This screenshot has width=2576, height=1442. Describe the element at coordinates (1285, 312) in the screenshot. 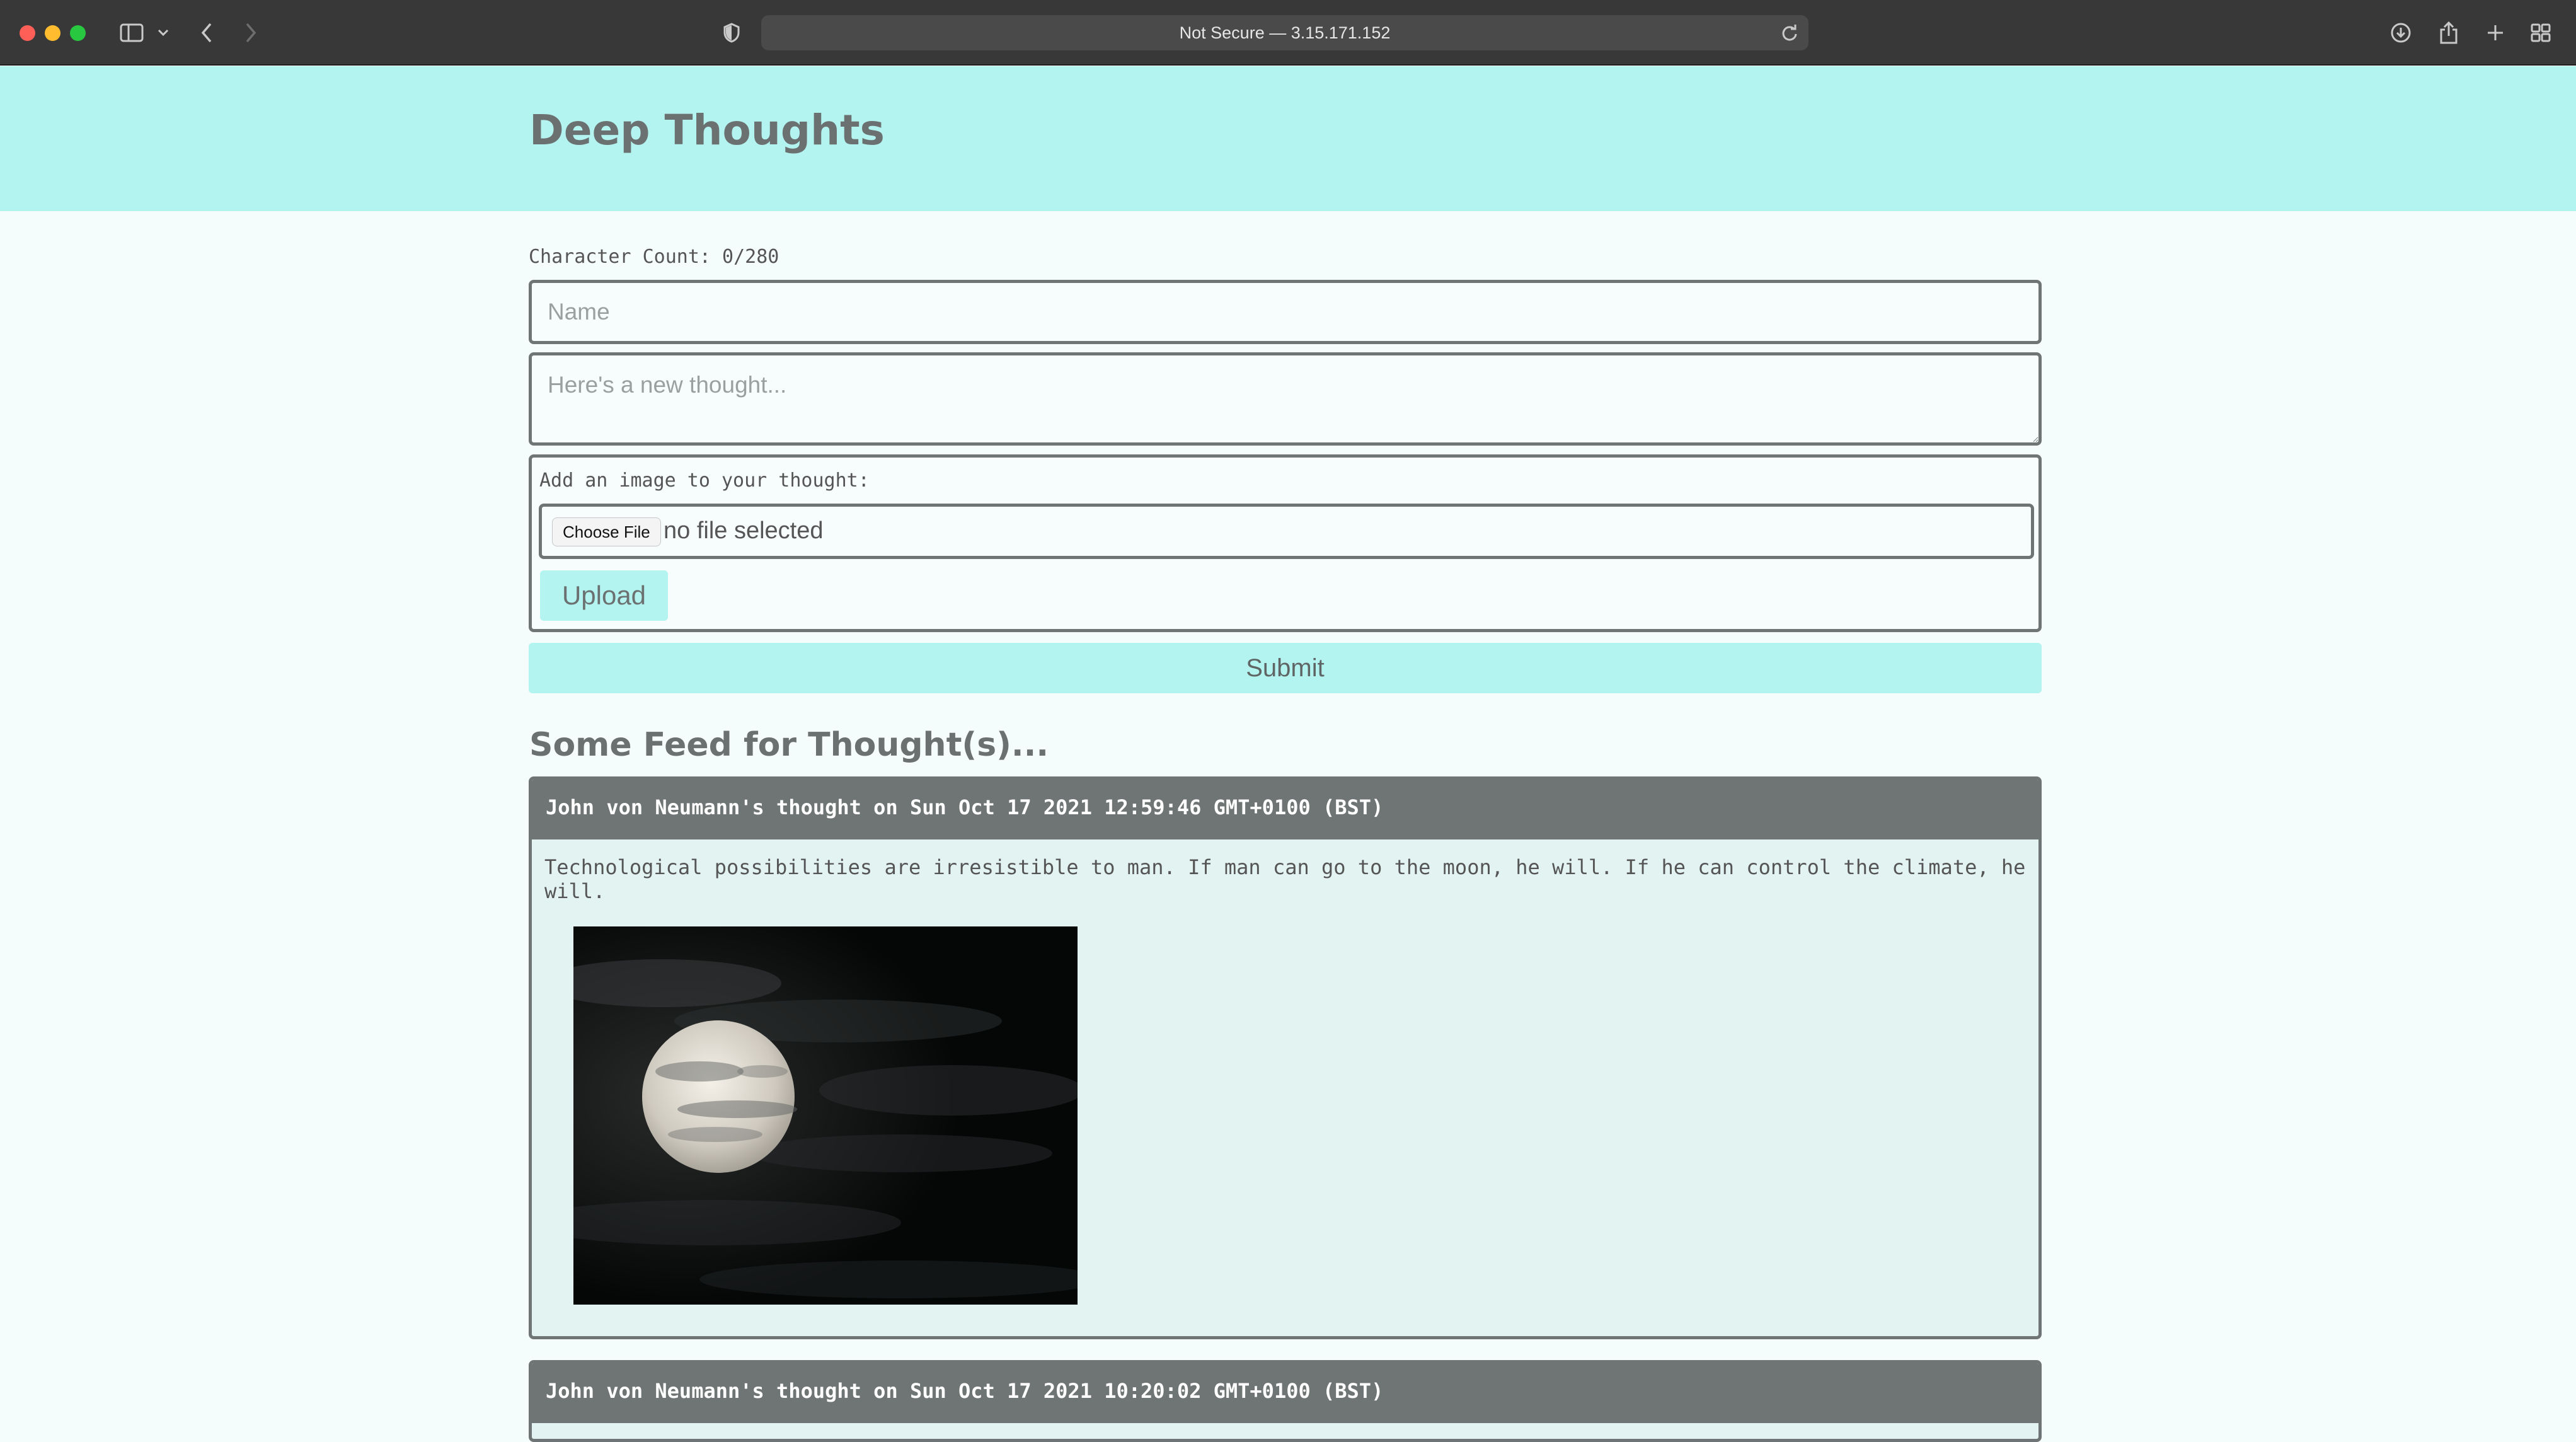

I see `name-input` at that location.